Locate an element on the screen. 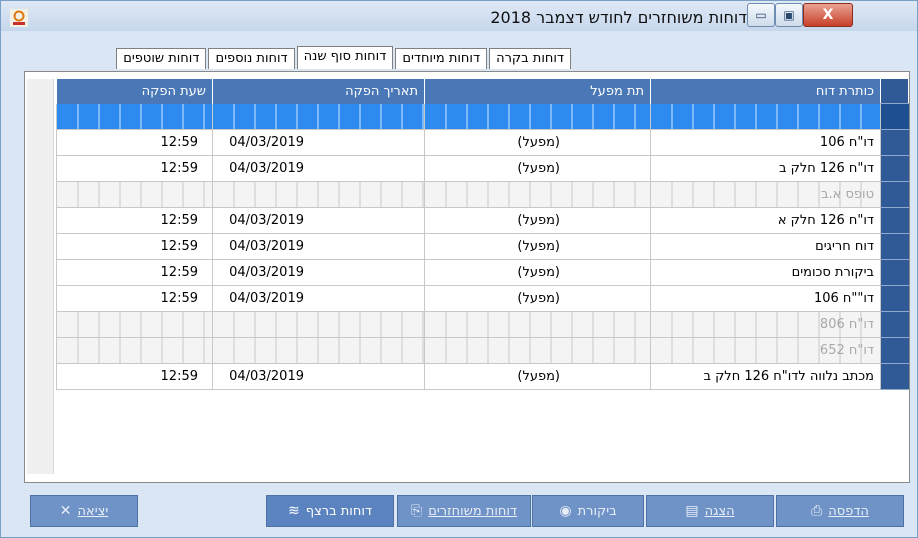 This screenshot has width=918, height=538. show-button: הצגה ▤ is located at coordinates (710, 511).